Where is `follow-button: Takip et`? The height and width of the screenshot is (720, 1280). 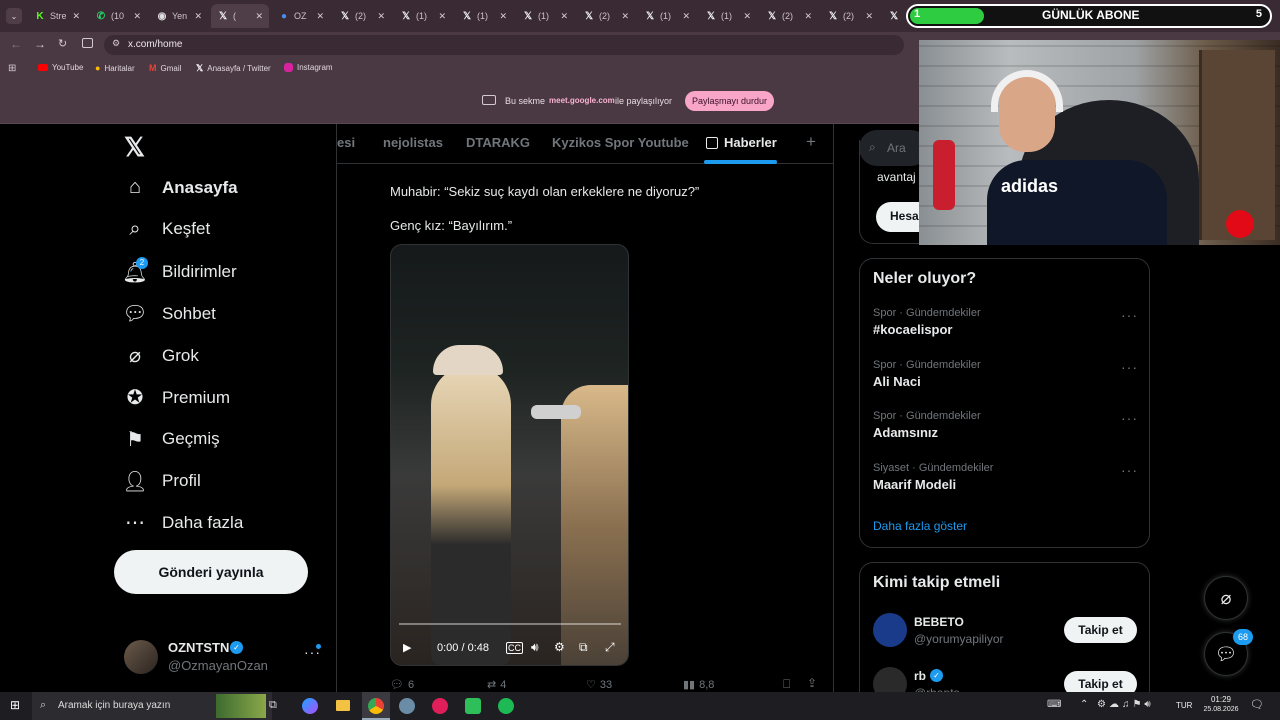
follow-button: Takip et is located at coordinates (1100, 630).